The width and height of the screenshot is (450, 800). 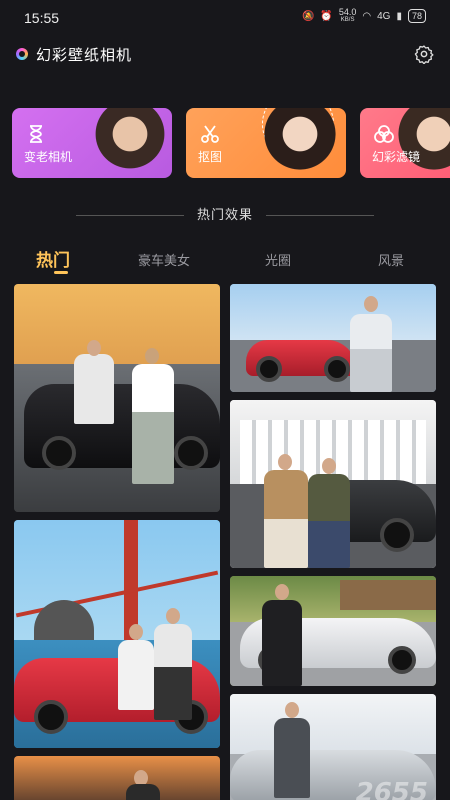 I want to click on feature-cards: 变老相机 抠图 幻彩滤镜, so click(x=231, y=143).